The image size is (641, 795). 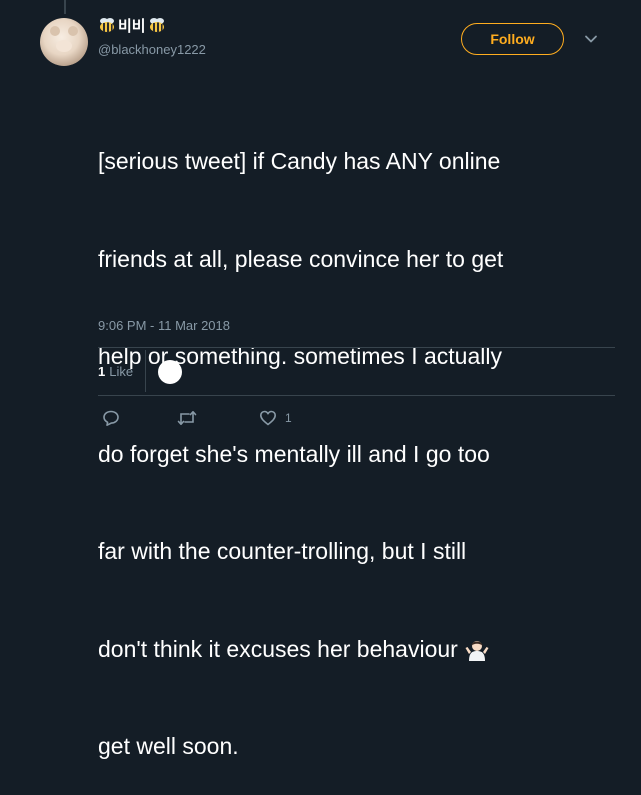 What do you see at coordinates (299, 161) in the screenshot?
I see `tweet-line: [serious tweet] if Candy has ANY online` at bounding box center [299, 161].